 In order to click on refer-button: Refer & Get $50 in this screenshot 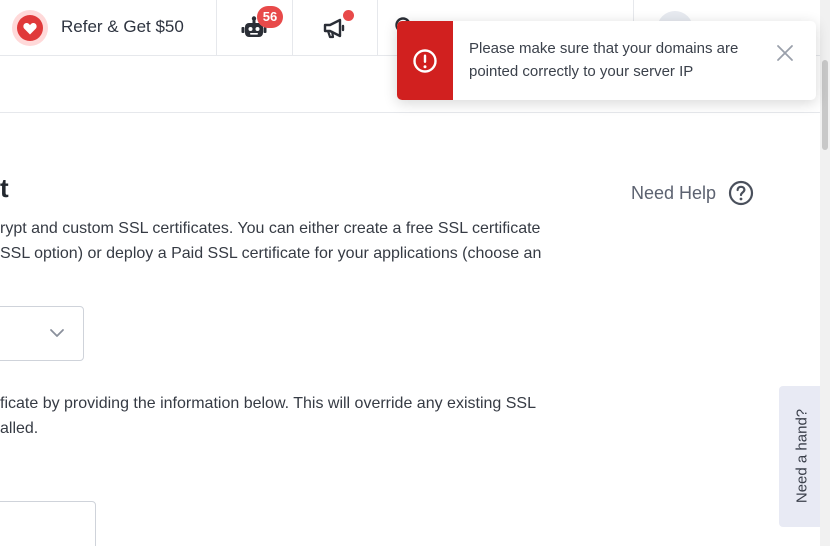, I will do `click(108, 28)`.